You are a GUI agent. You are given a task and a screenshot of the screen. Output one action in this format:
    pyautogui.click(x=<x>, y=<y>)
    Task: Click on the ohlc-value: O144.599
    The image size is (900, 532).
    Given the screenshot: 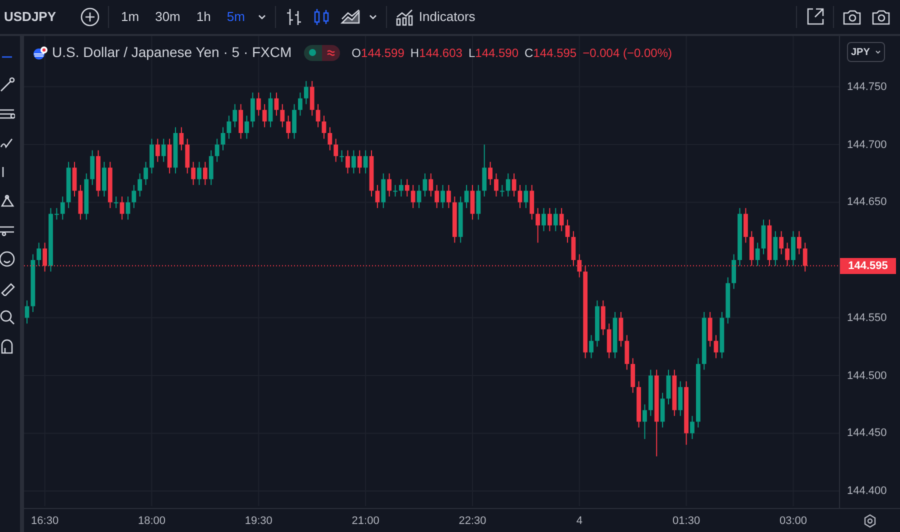 What is the action you would take?
    pyautogui.click(x=378, y=53)
    